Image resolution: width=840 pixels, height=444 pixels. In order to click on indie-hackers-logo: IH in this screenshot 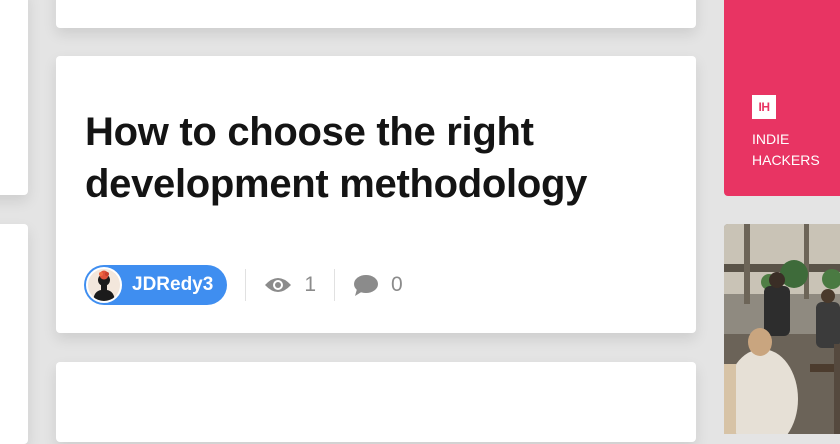, I will do `click(764, 107)`.